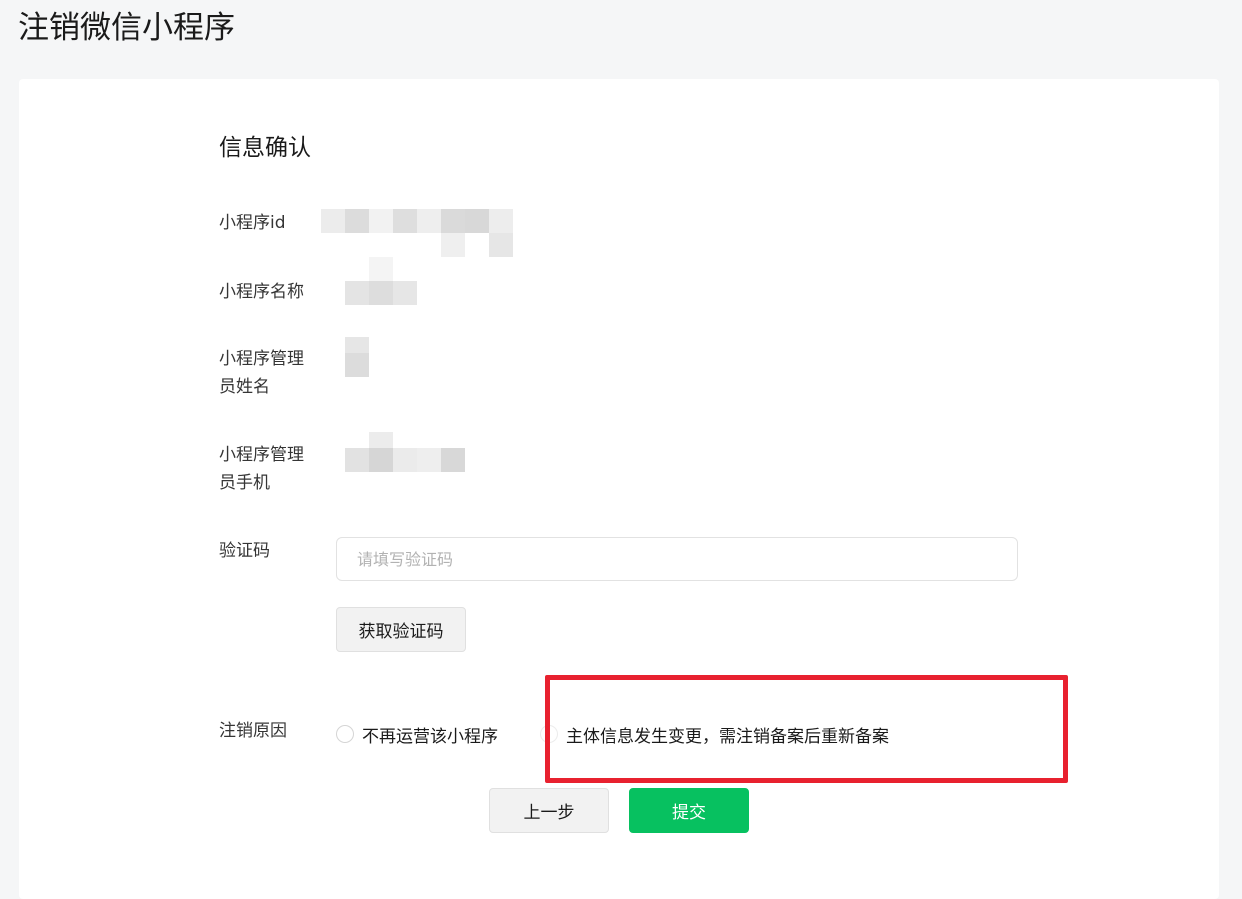  Describe the element at coordinates (345, 734) in the screenshot. I see `radio-circle` at that location.